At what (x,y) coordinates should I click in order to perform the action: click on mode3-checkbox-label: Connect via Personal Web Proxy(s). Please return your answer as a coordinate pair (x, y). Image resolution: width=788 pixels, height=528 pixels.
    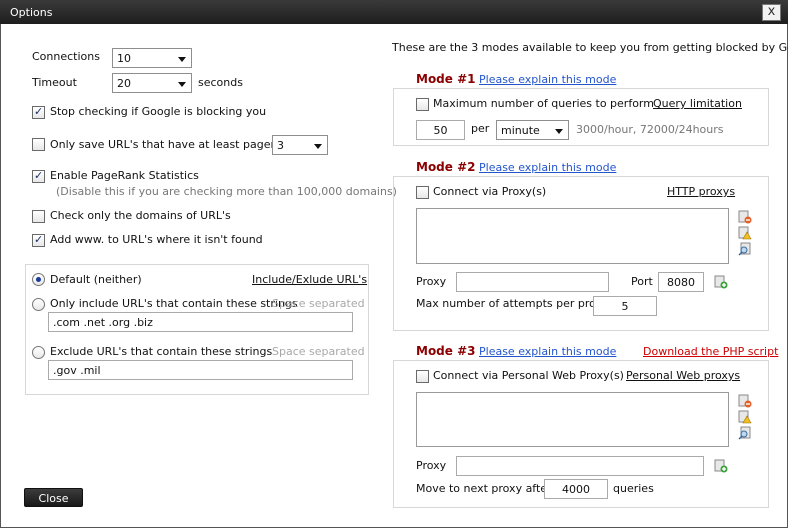
    Looking at the image, I should click on (528, 375).